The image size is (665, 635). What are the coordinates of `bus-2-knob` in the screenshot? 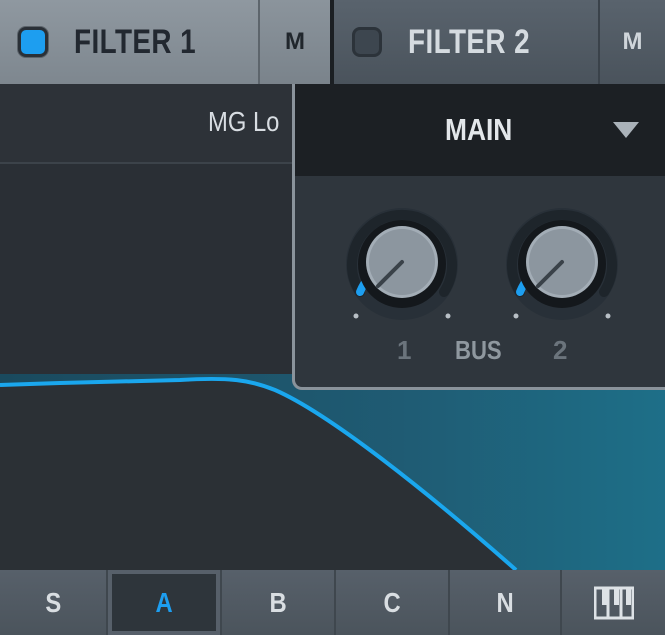 It's located at (562, 264).